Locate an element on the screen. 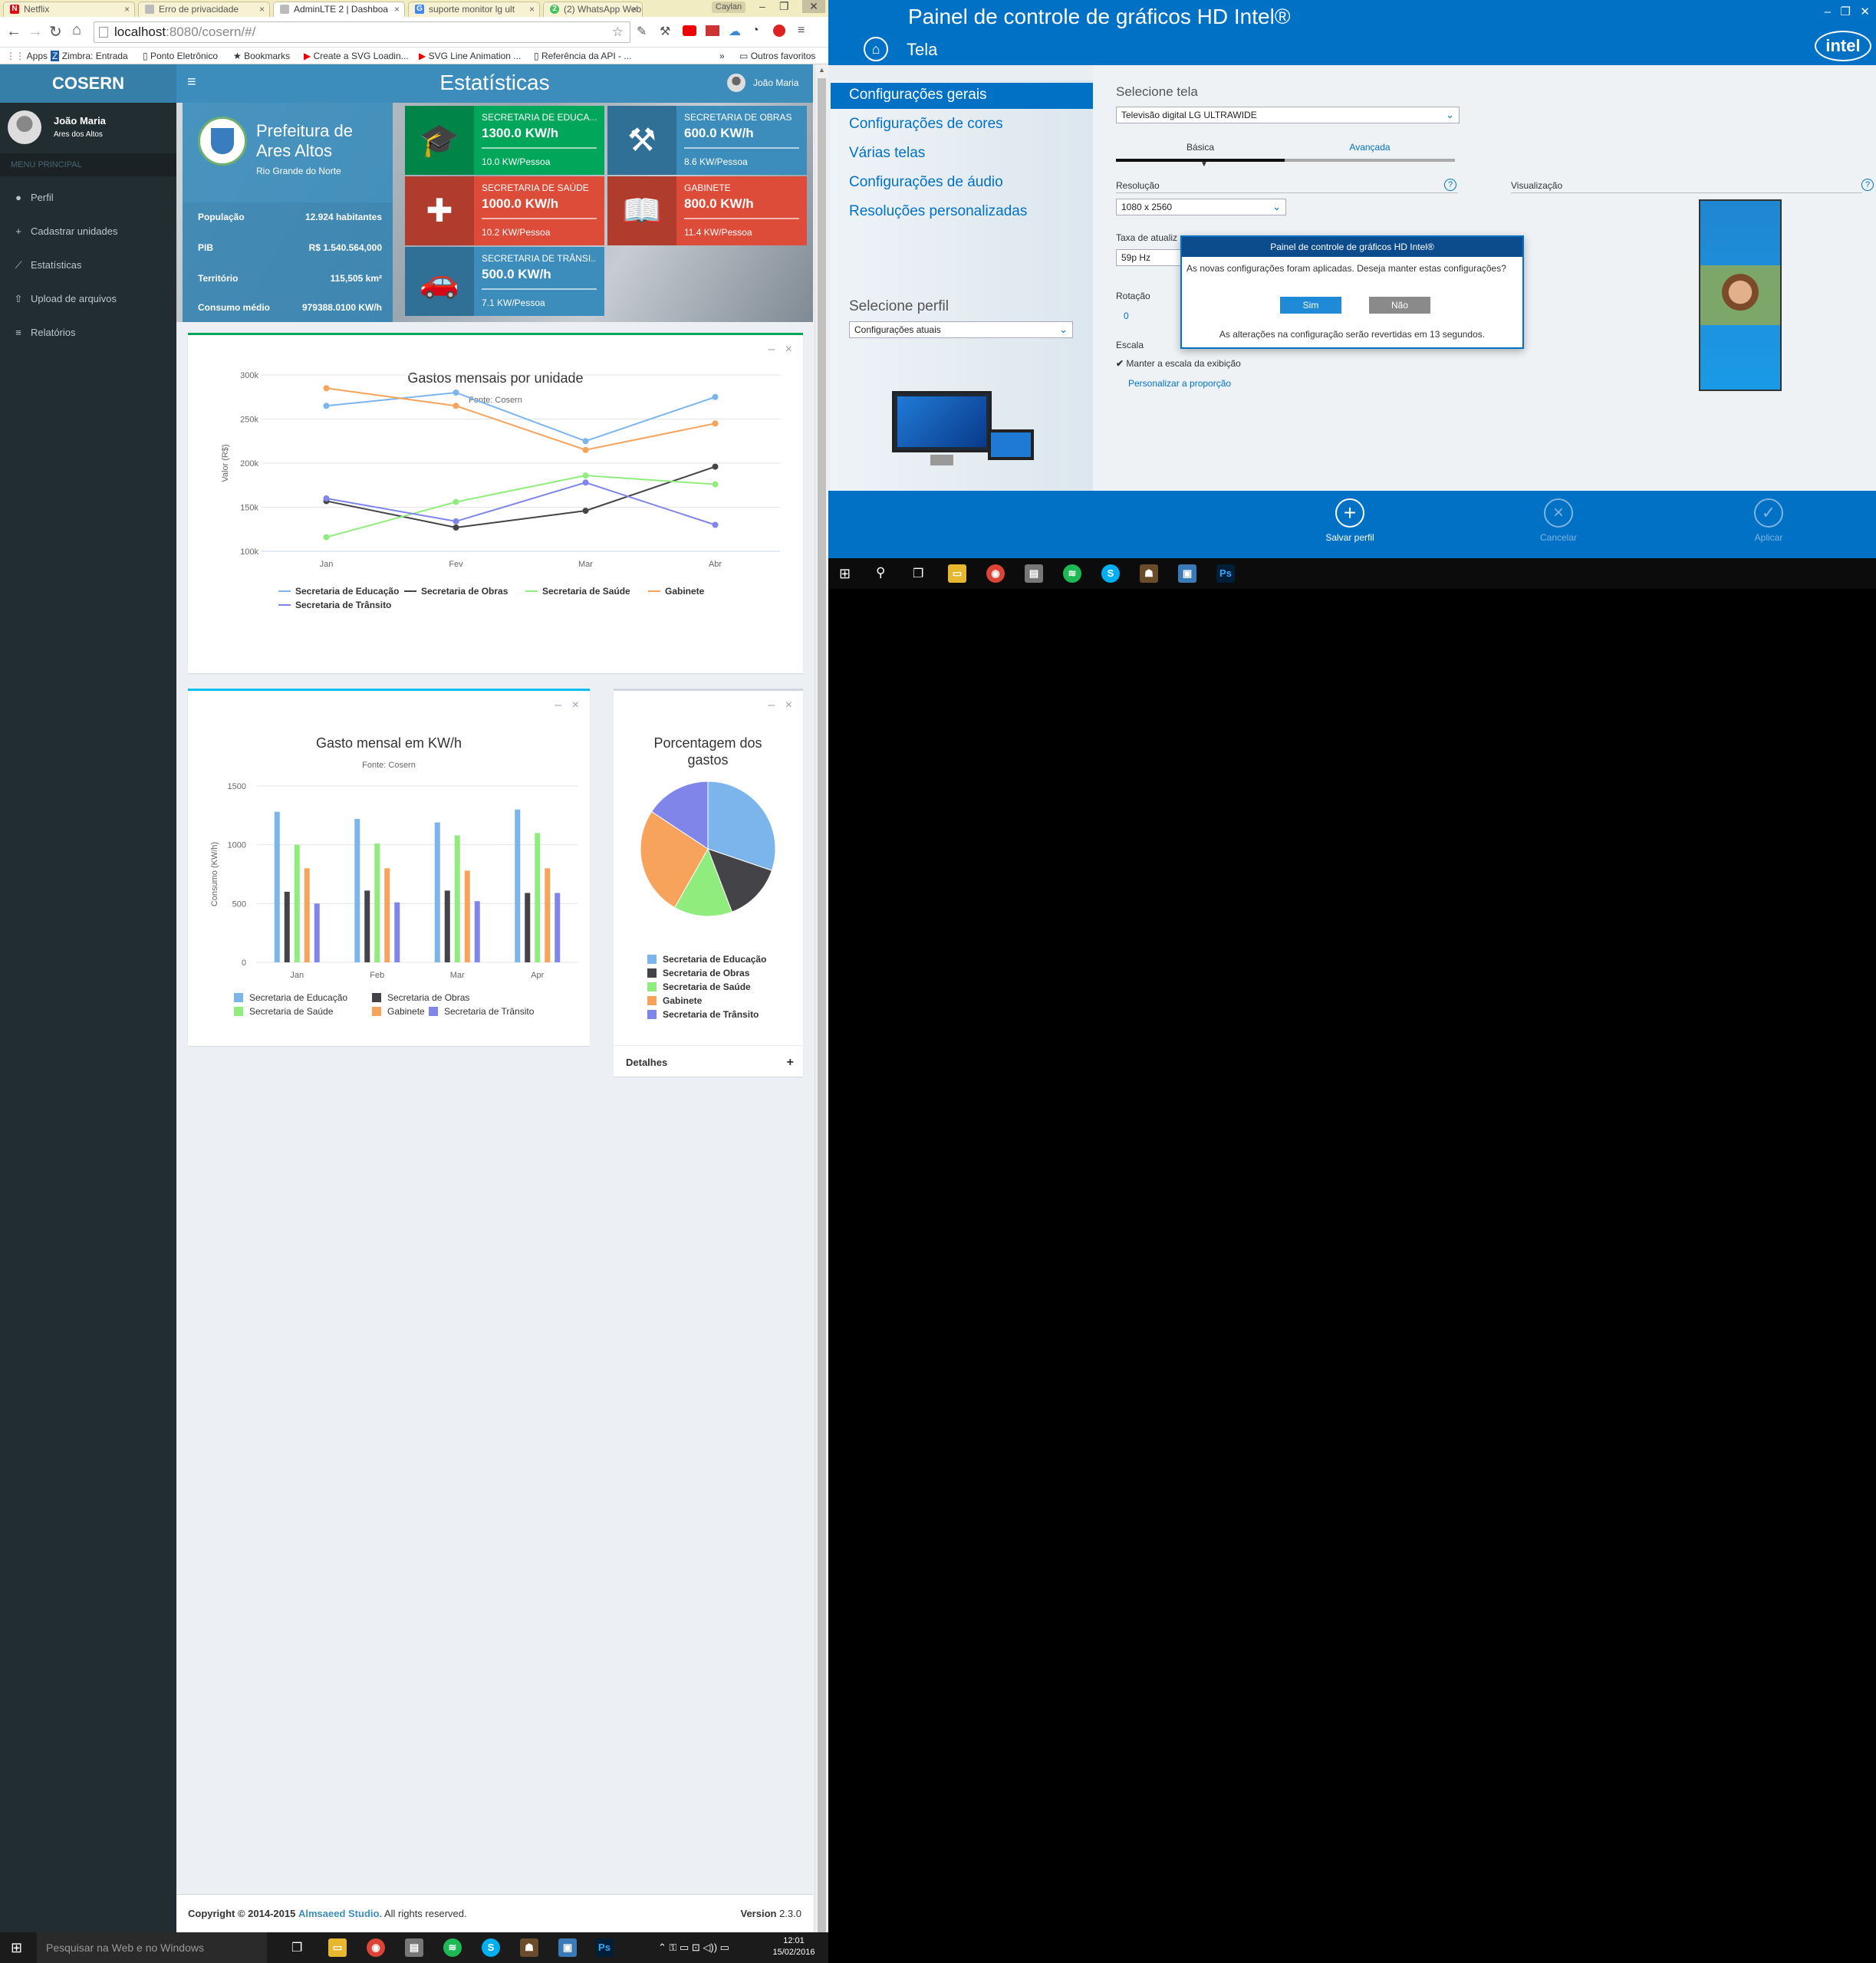 Image resolution: width=1876 pixels, height=1963 pixels. cloud-icon: ☁ is located at coordinates (735, 31).